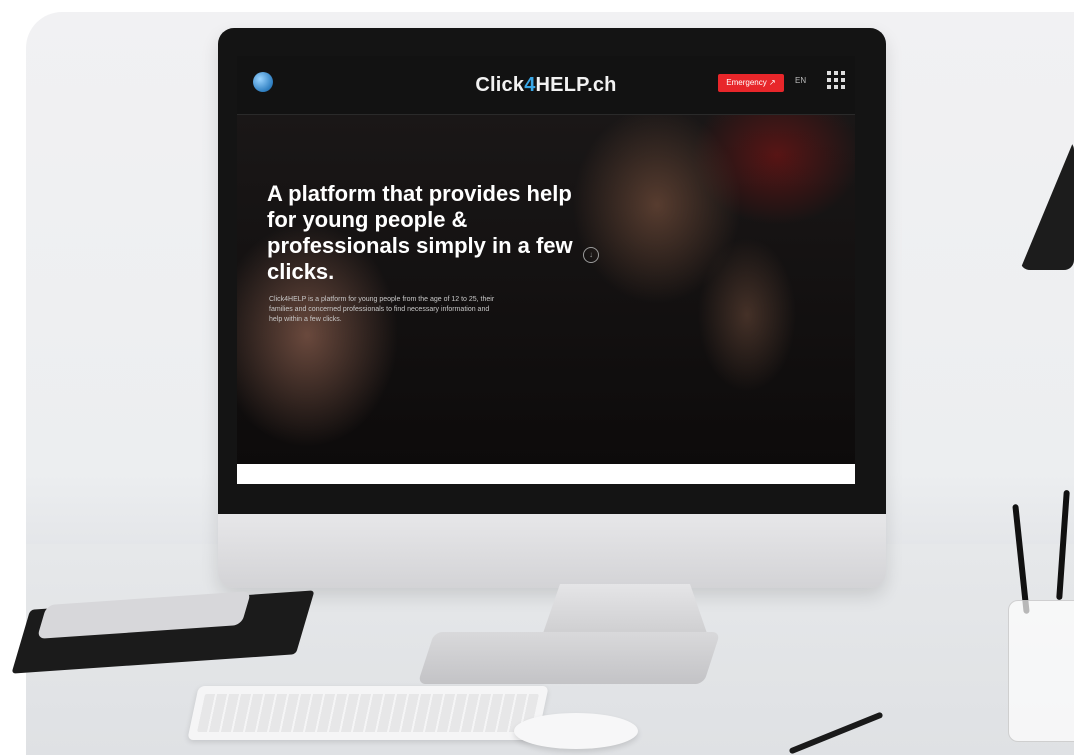 This screenshot has width=1074, height=755. Describe the element at coordinates (569, 658) in the screenshot. I see `monitor-base` at that location.